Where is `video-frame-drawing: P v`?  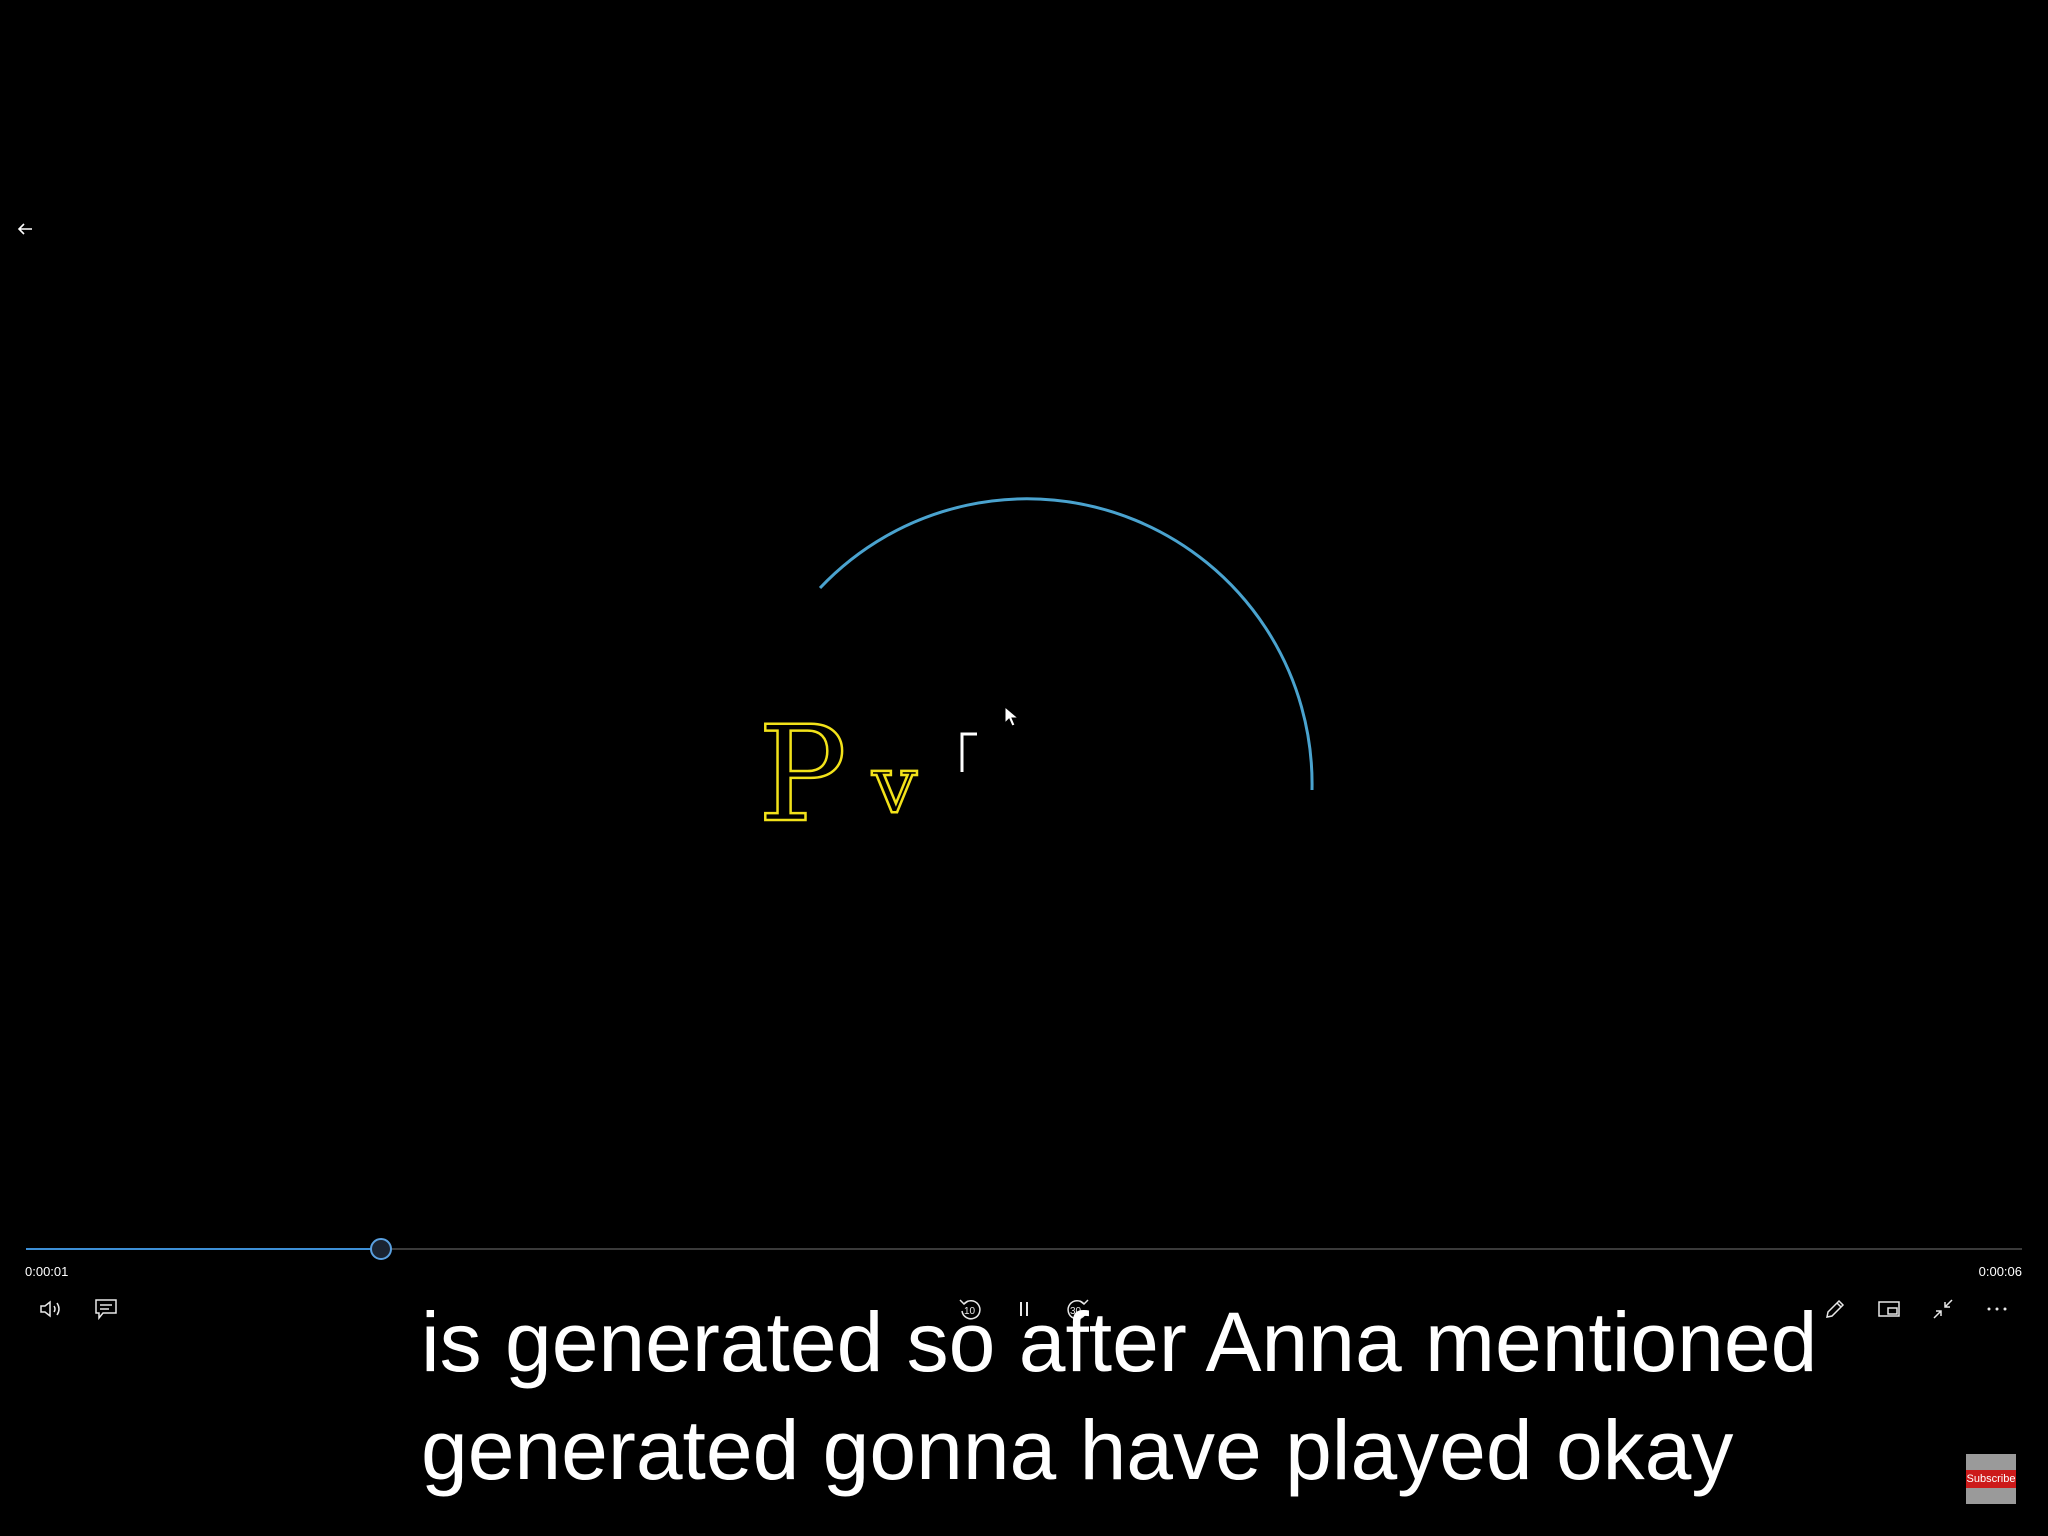
video-frame-drawing: P v is located at coordinates (1035, 675).